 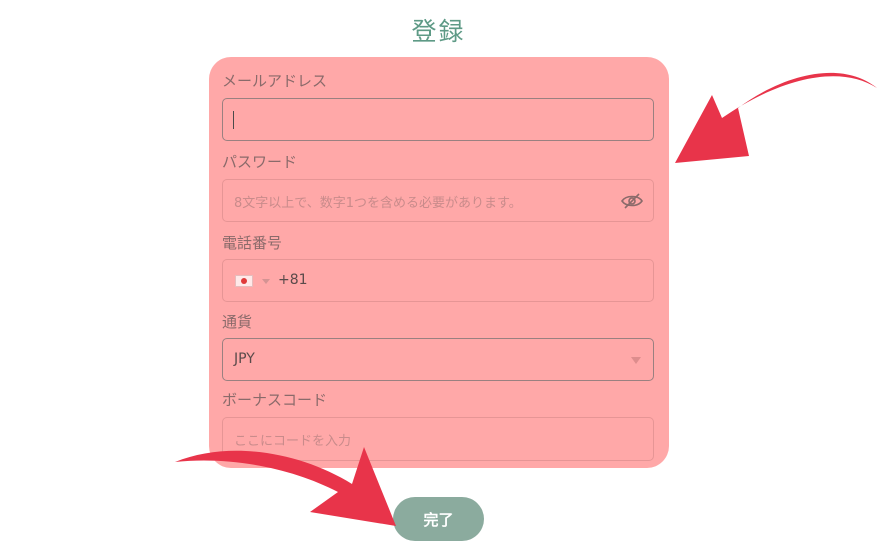 I want to click on annotation-arrow-right, so click(x=776, y=117).